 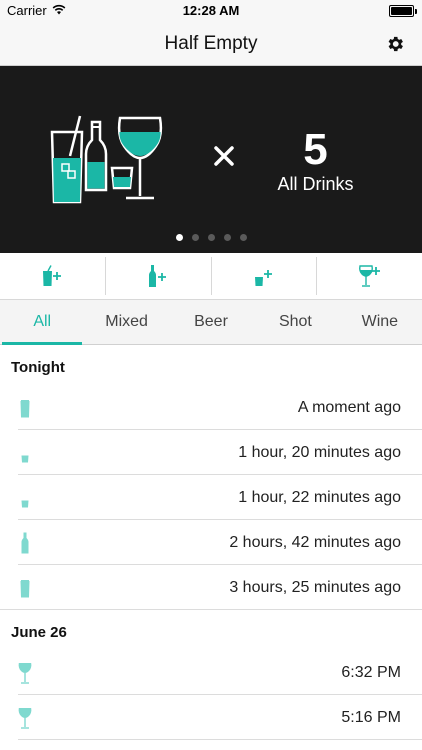 What do you see at coordinates (211, 497) in the screenshot?
I see `list-item: 1 hour, 22 minutes ago` at bounding box center [211, 497].